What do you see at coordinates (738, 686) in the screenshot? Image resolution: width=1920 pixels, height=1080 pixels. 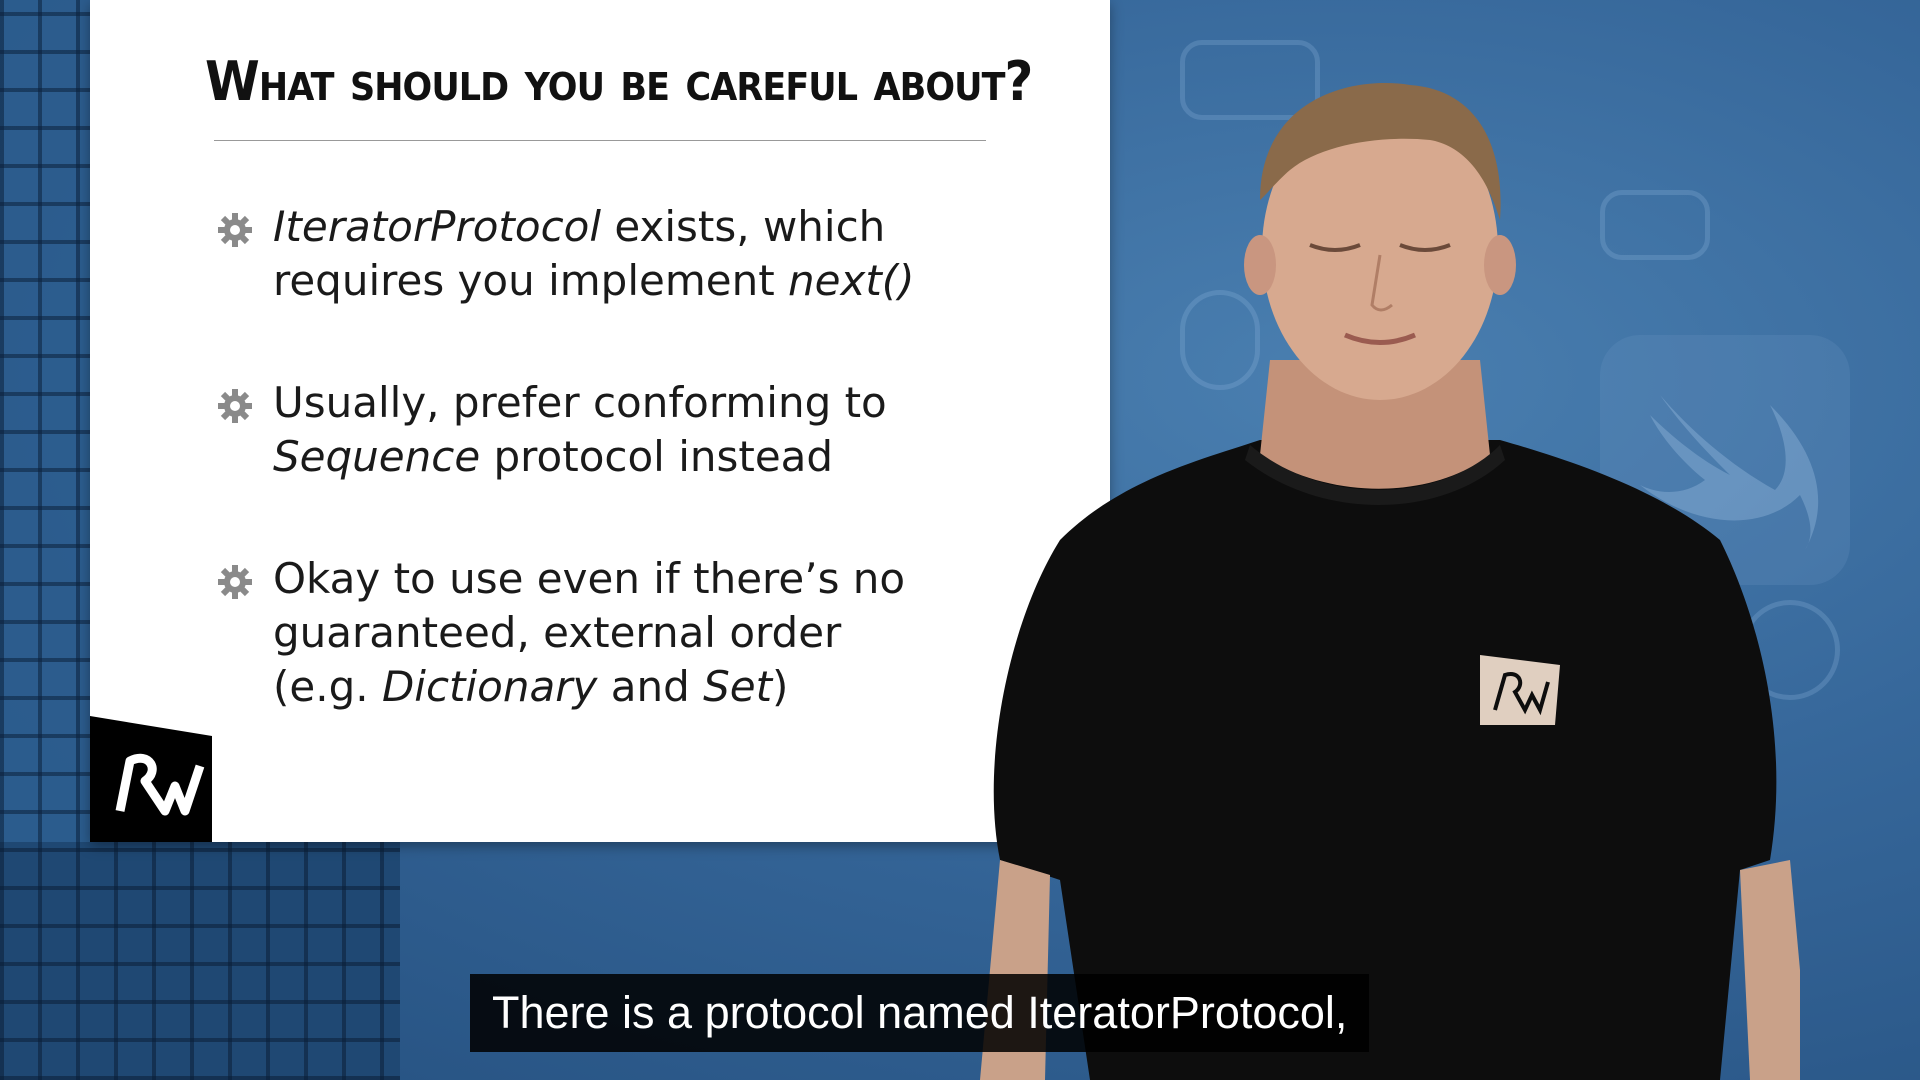 I see `code-term: Set` at bounding box center [738, 686].